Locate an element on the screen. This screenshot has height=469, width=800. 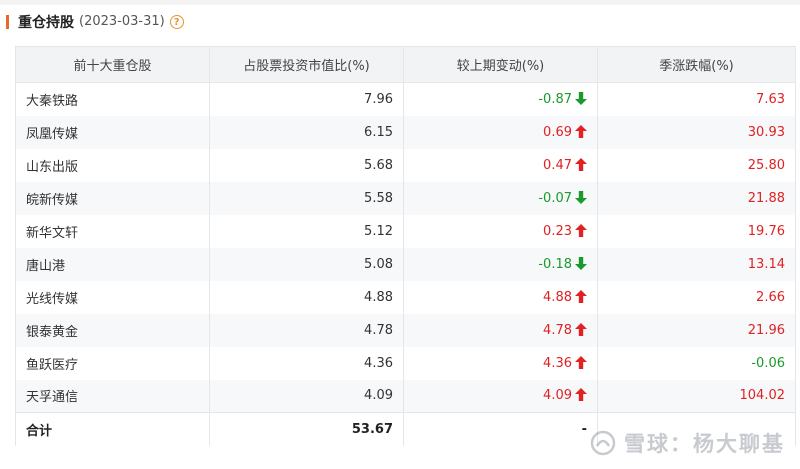
snowball-logo-icon is located at coordinates (603, 443).